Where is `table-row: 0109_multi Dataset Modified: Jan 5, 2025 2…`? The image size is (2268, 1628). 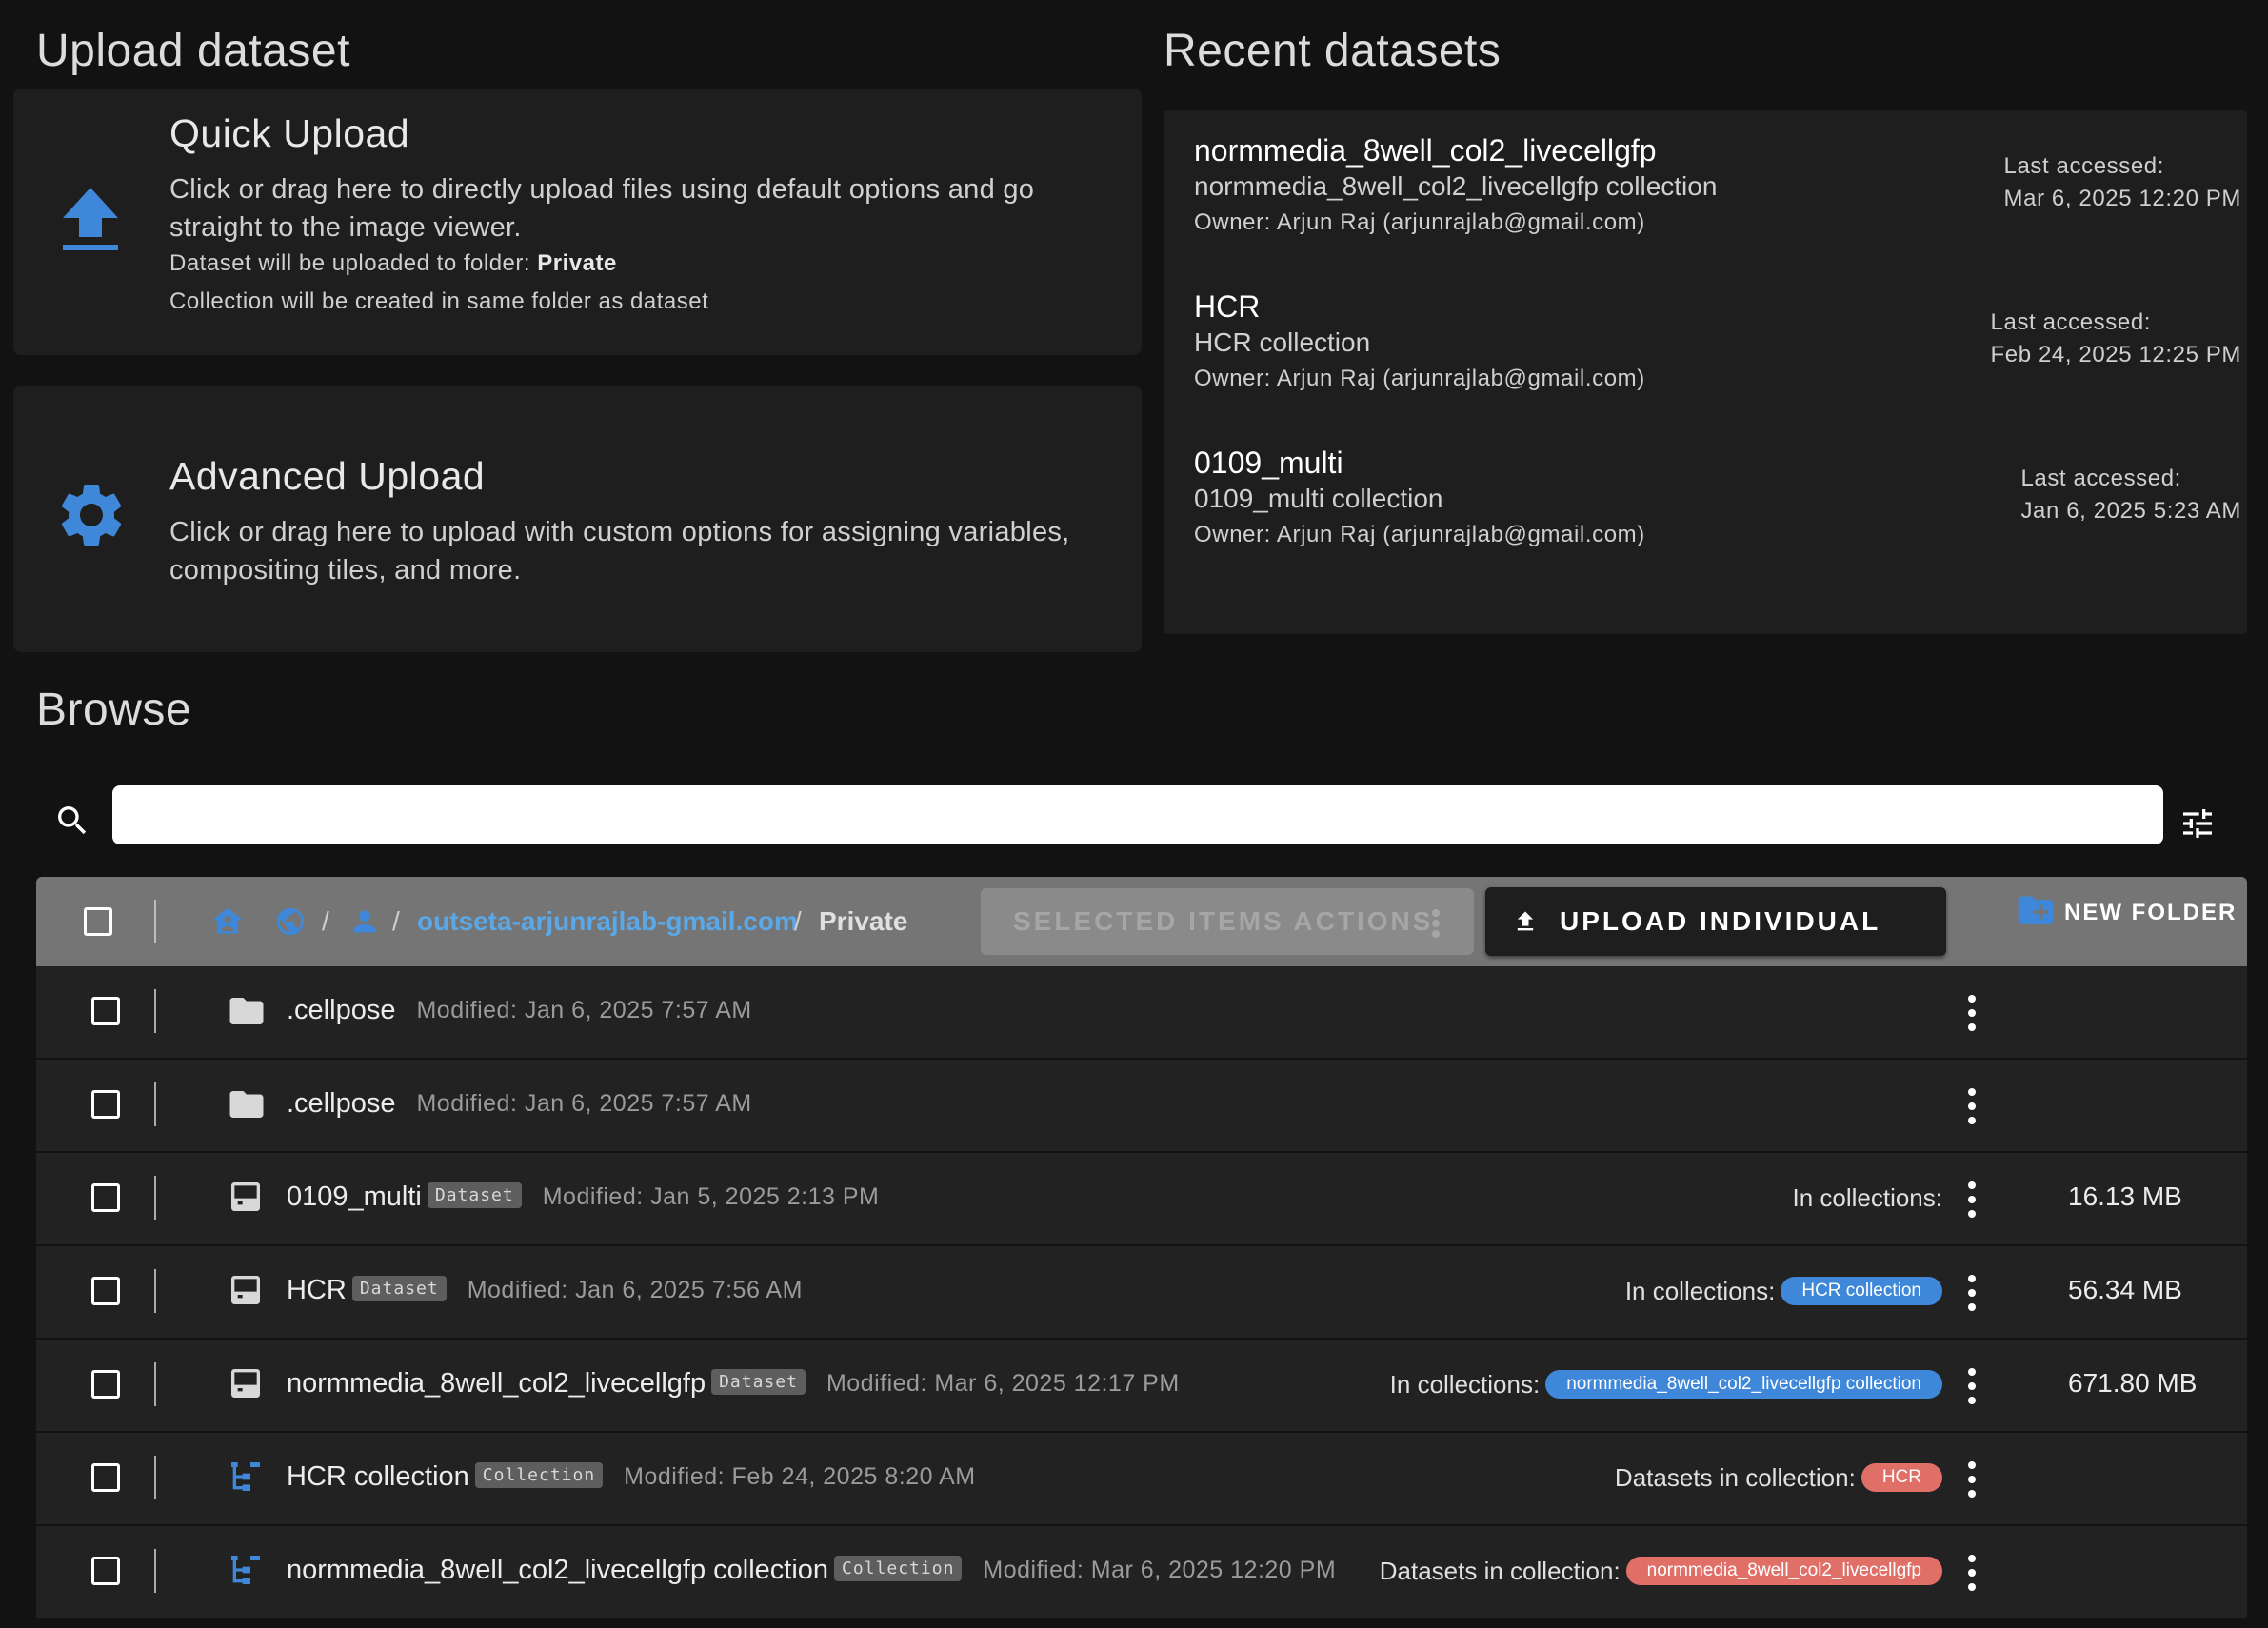 table-row: 0109_multi Dataset Modified: Jan 5, 2025 2… is located at coordinates (1141, 1199).